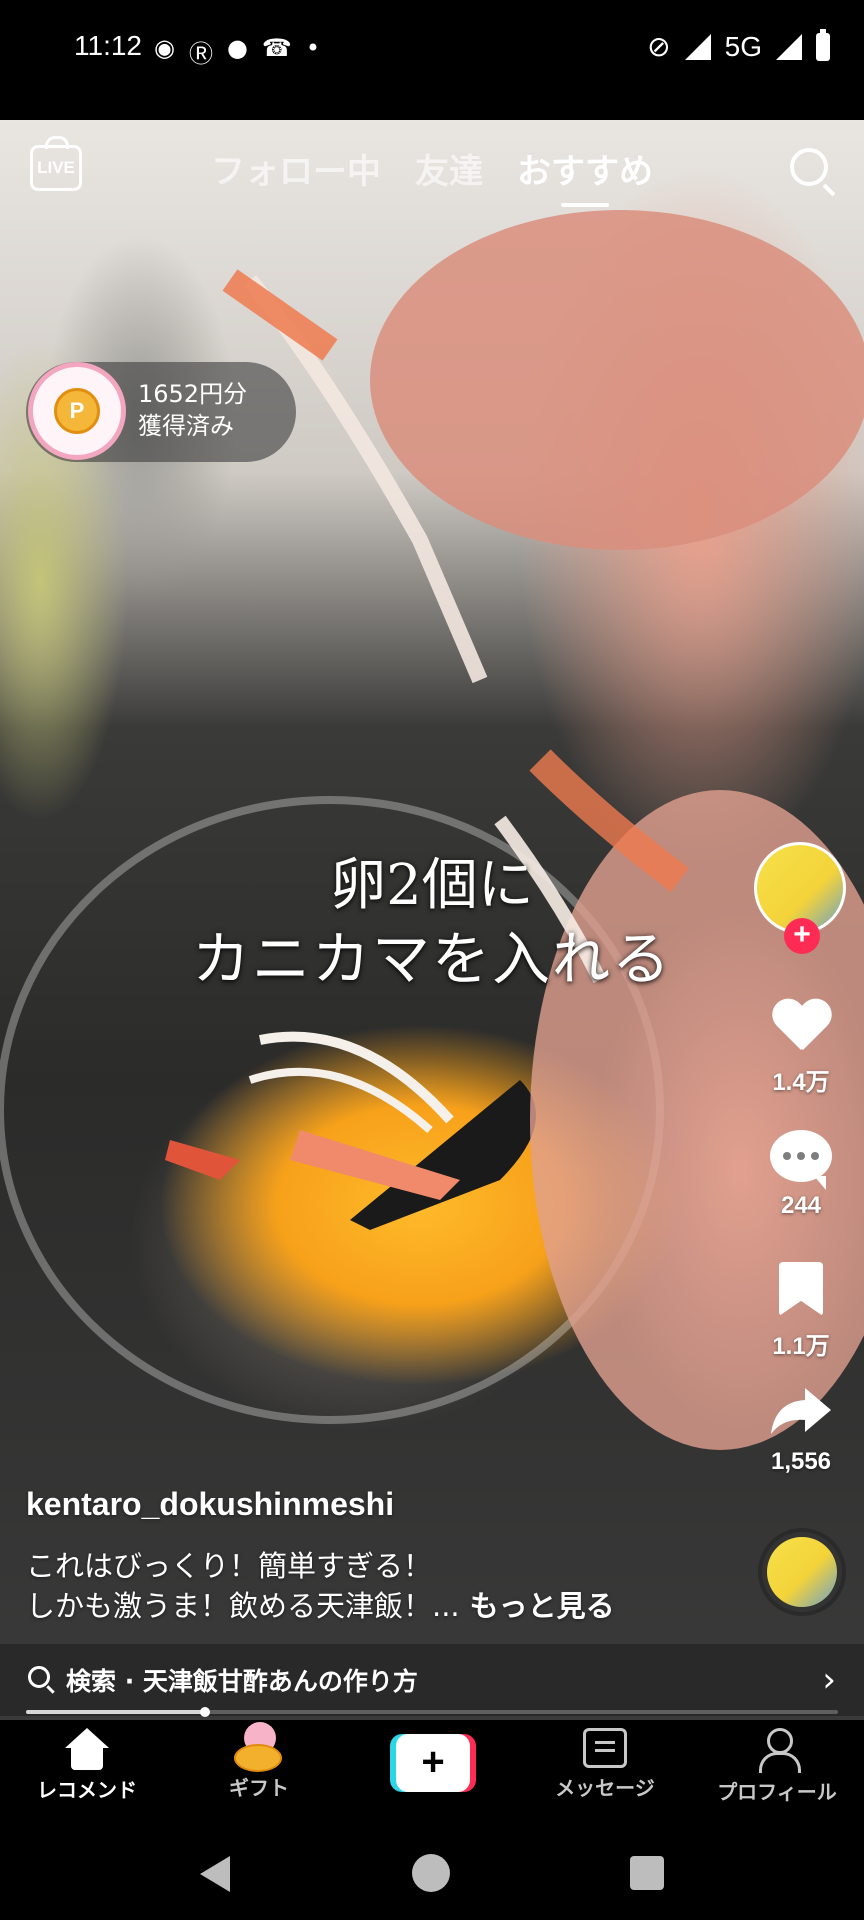  What do you see at coordinates (802, 936) in the screenshot?
I see `follow-button: +` at bounding box center [802, 936].